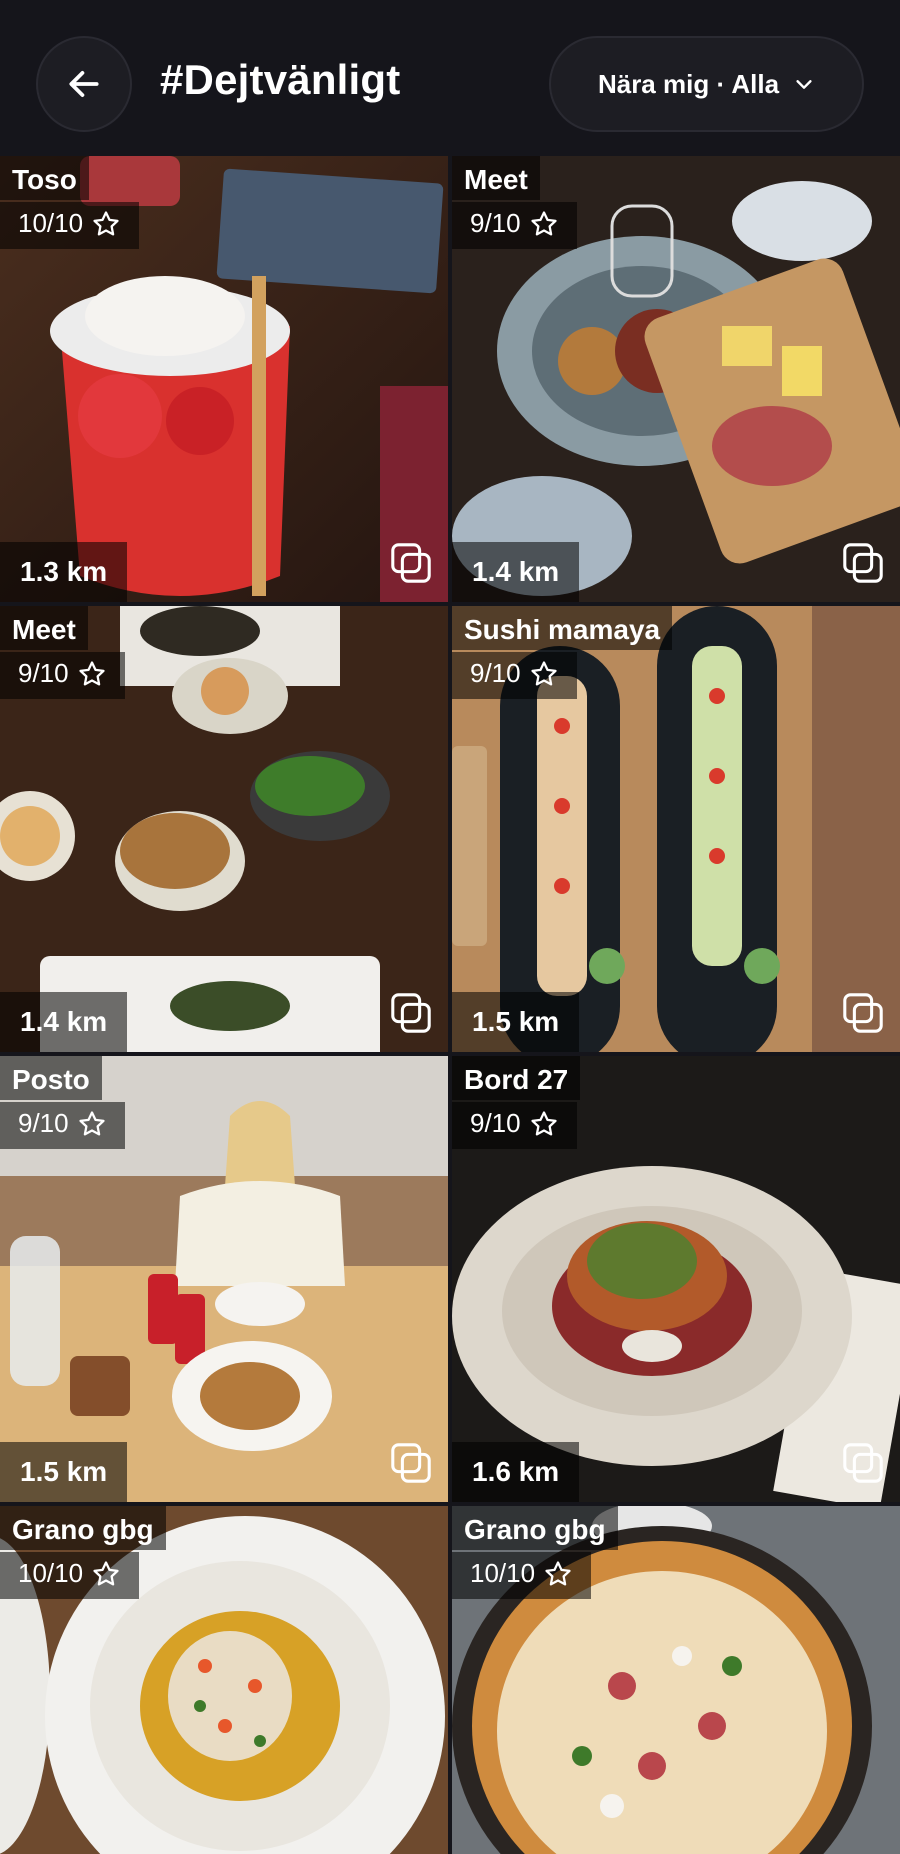 This screenshot has height=1854, width=900. Describe the element at coordinates (44, 178) in the screenshot. I see `restaurant-name: Toso` at that location.